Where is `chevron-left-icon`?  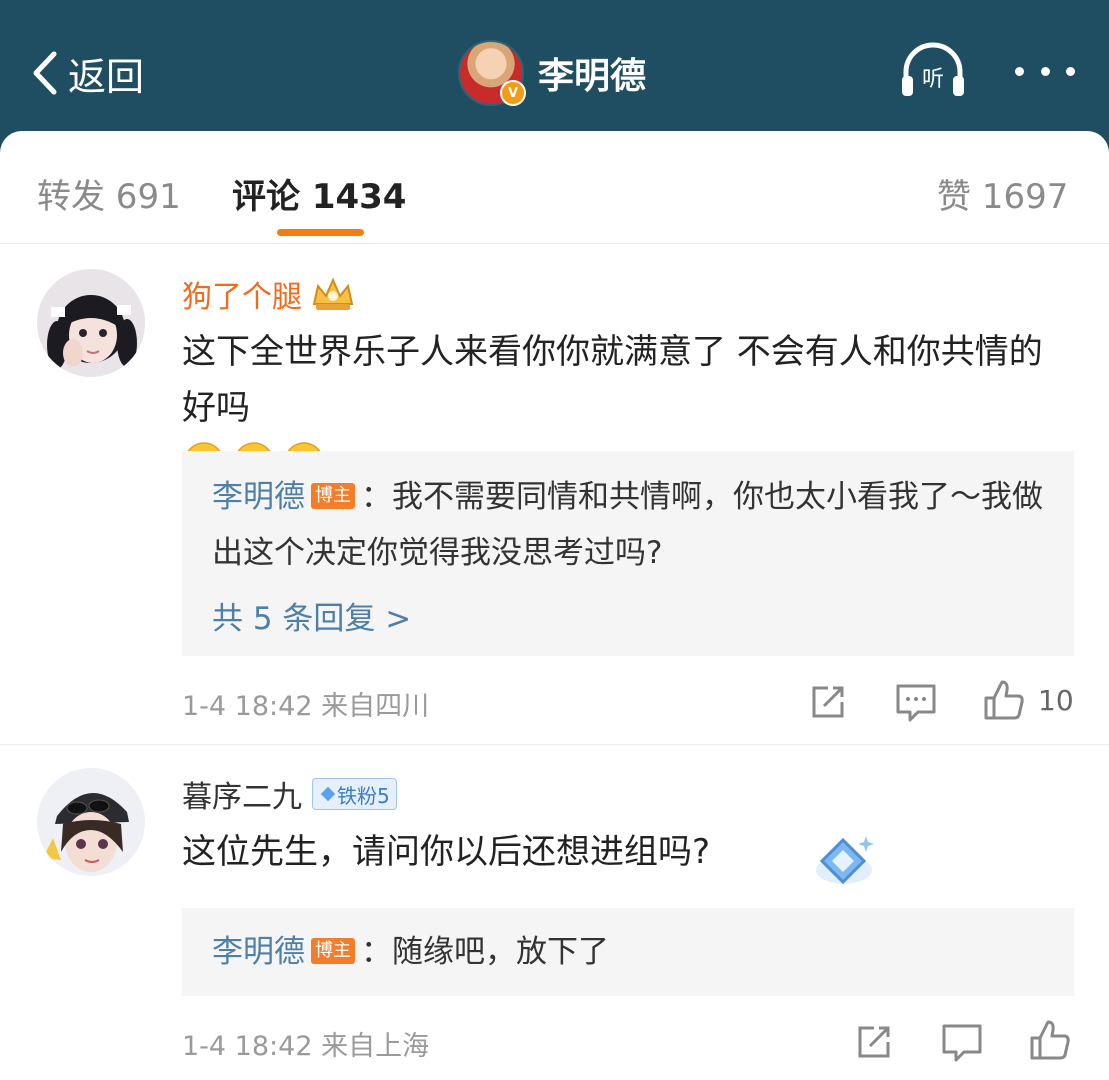 chevron-left-icon is located at coordinates (45, 73).